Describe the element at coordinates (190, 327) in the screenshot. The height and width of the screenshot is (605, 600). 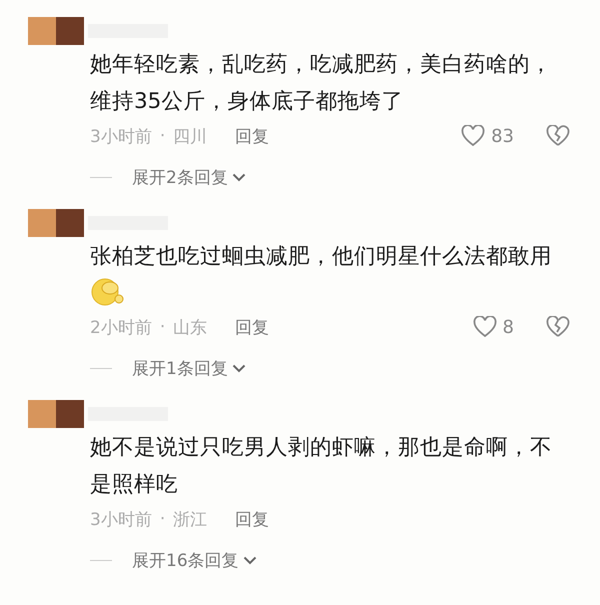
I see `comment-location: 山东` at that location.